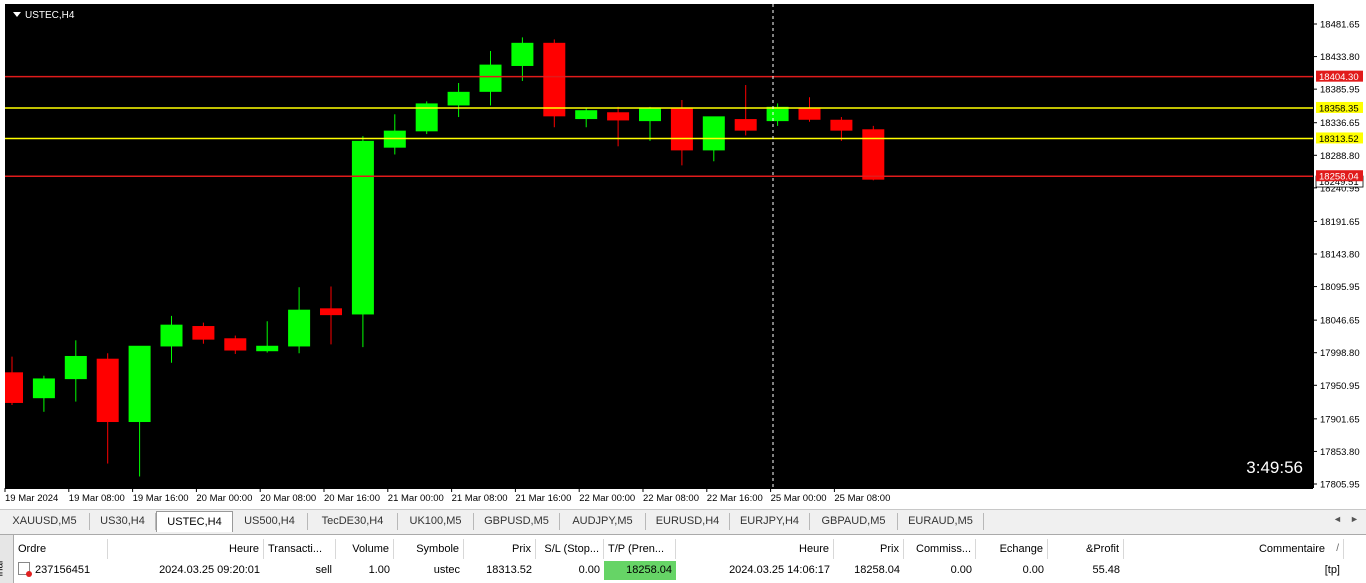  What do you see at coordinates (45, 521) in the screenshot?
I see `chart-tab: XAUUSD,M5` at bounding box center [45, 521].